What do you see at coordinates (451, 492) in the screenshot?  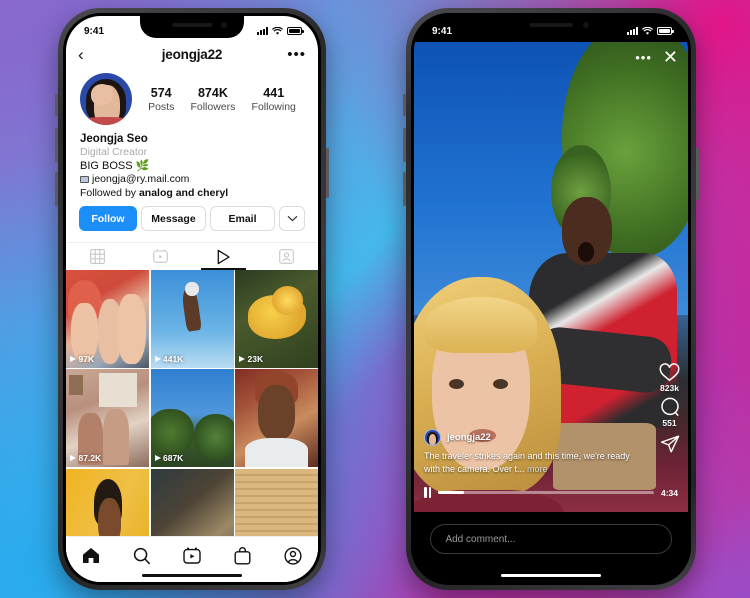 I see `progress-fill` at bounding box center [451, 492].